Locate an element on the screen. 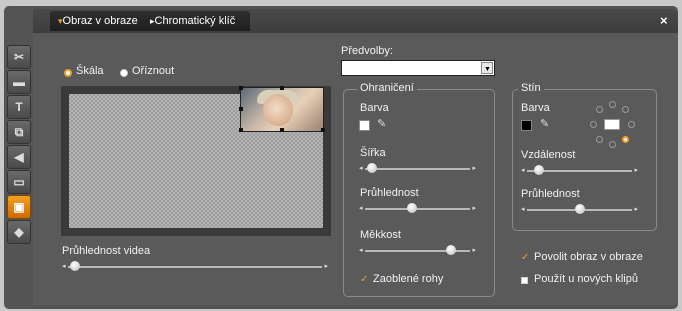  apply-new-clips-checkbox is located at coordinates (524, 280).